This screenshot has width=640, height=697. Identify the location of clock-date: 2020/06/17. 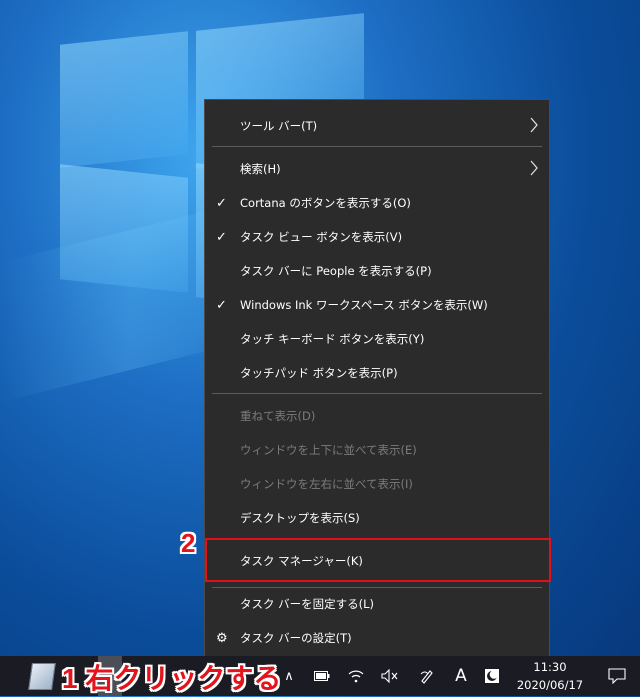
(550, 685).